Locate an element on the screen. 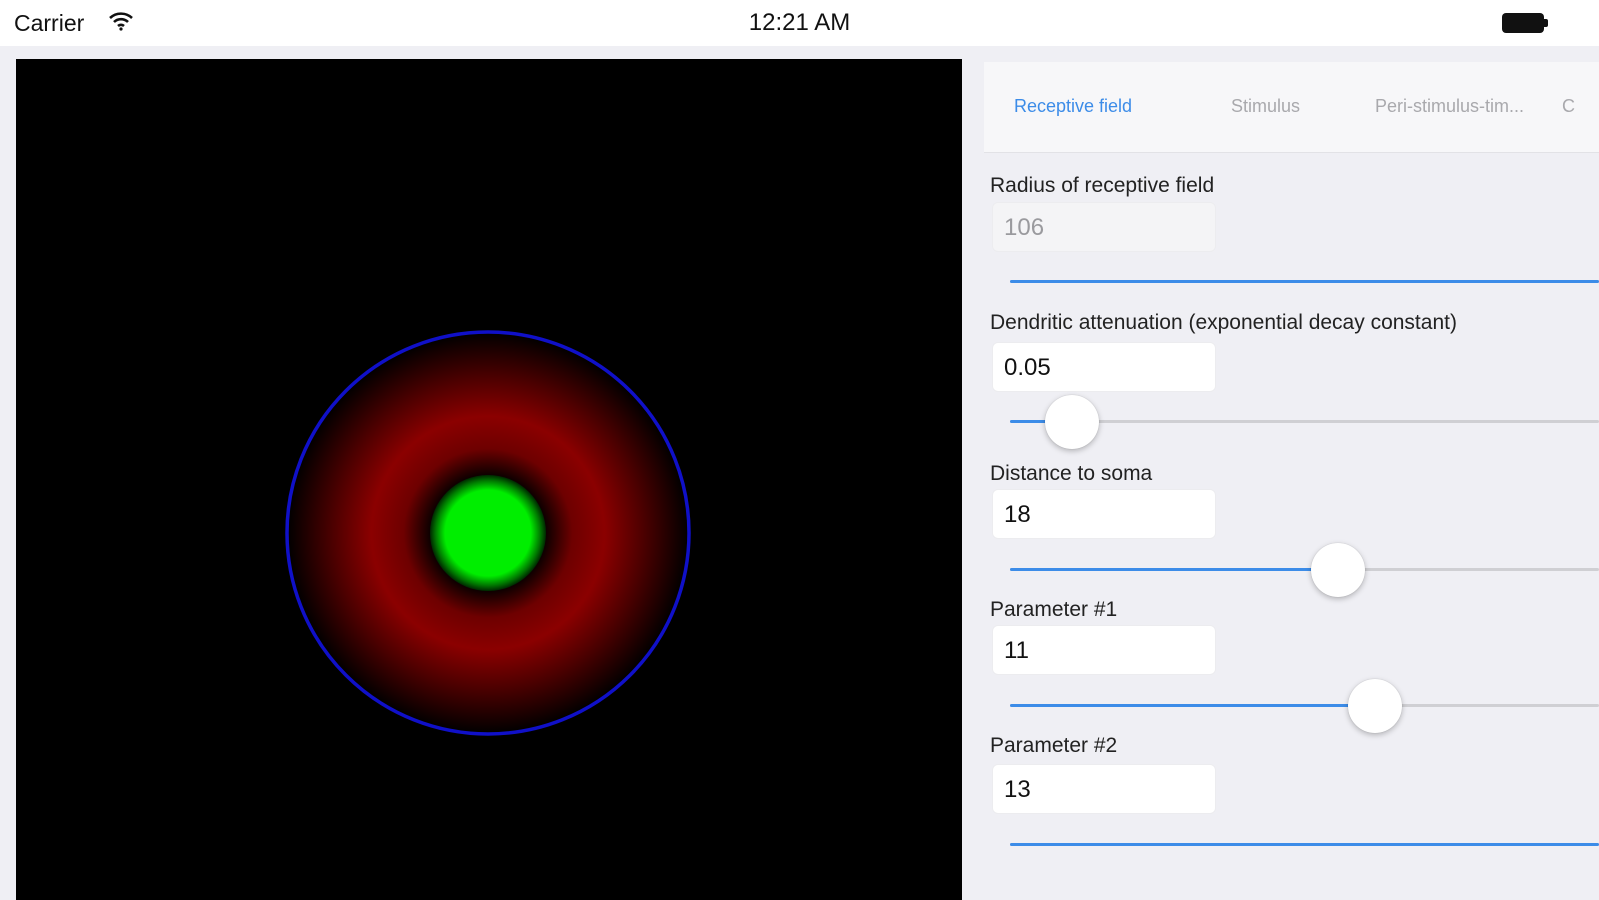 This screenshot has width=1599, height=900. parameter-1-slider is located at coordinates (1304, 706).